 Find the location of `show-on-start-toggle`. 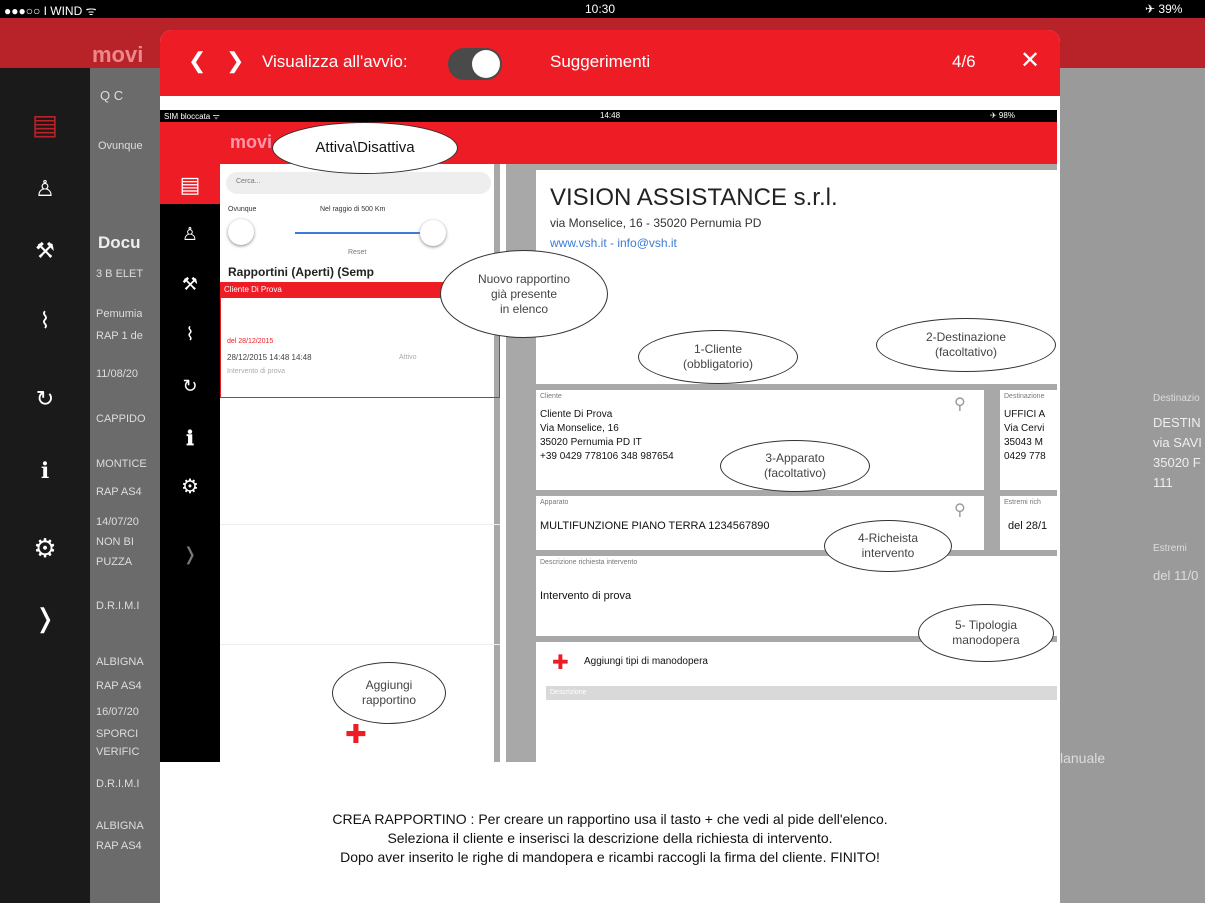

show-on-start-toggle is located at coordinates (475, 64).